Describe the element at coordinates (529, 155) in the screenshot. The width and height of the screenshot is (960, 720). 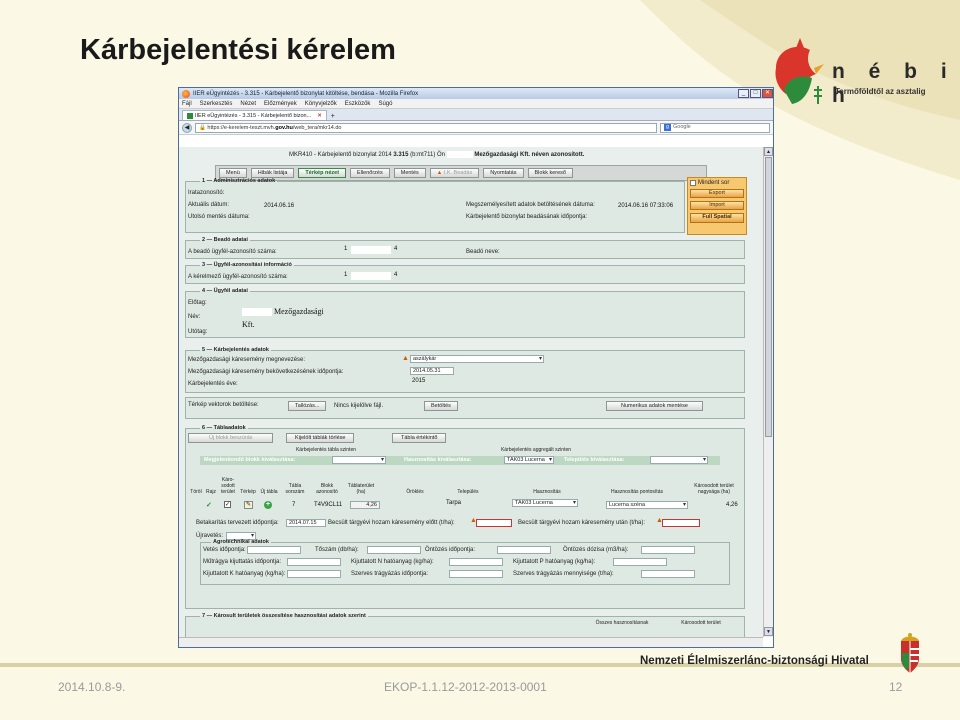
I see `identity-suffix: Mezőgazdasági Kft. néven azonosított.` at that location.